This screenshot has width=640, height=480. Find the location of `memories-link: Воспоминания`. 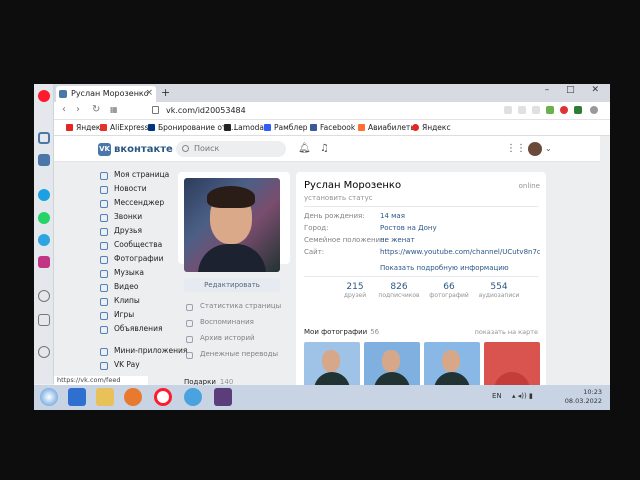

memories-link: Воспоминания is located at coordinates (234, 324).